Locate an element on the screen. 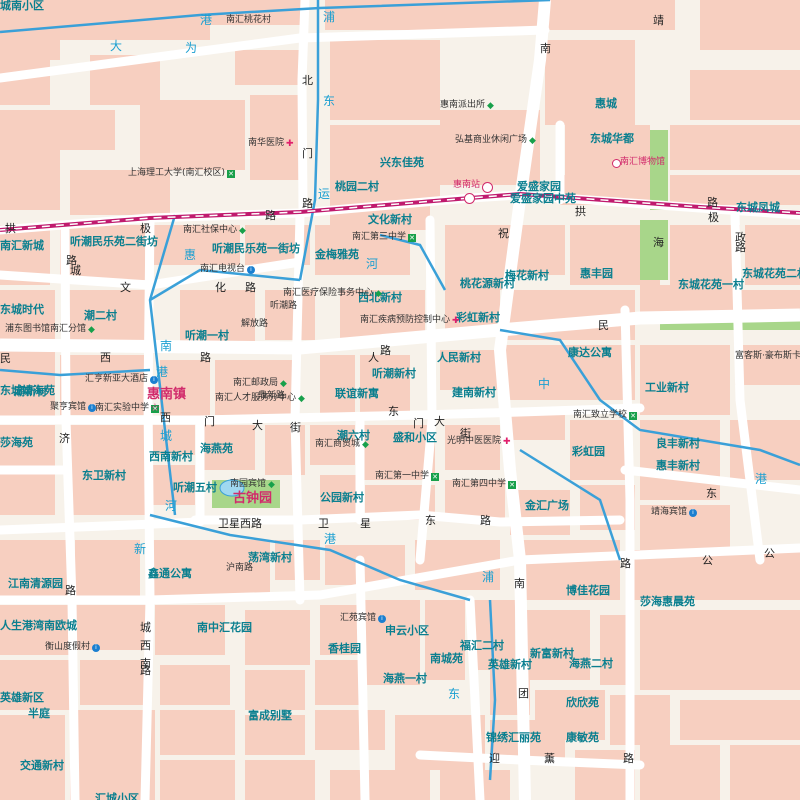 The height and width of the screenshot is (800, 800). road-label: 海 is located at coordinates (658, 242).